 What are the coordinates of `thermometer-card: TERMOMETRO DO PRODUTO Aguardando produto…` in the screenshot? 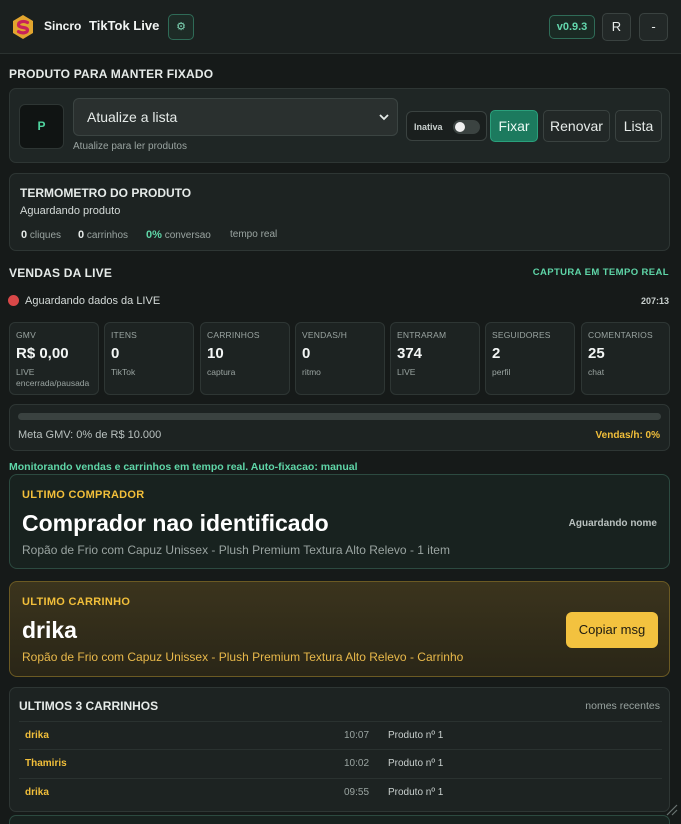 It's located at (339, 212).